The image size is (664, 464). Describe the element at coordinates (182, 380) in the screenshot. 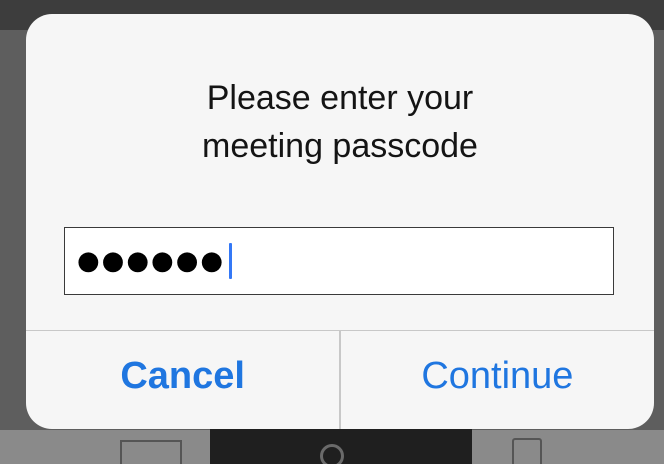

I see `cancel-button: Cancel` at that location.